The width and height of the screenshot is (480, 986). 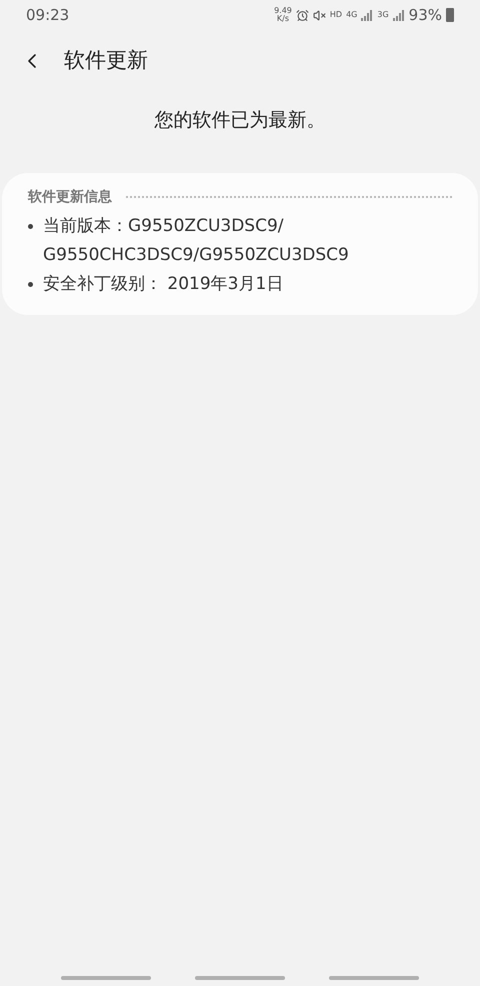 I want to click on status-time: 09:23, so click(x=48, y=15).